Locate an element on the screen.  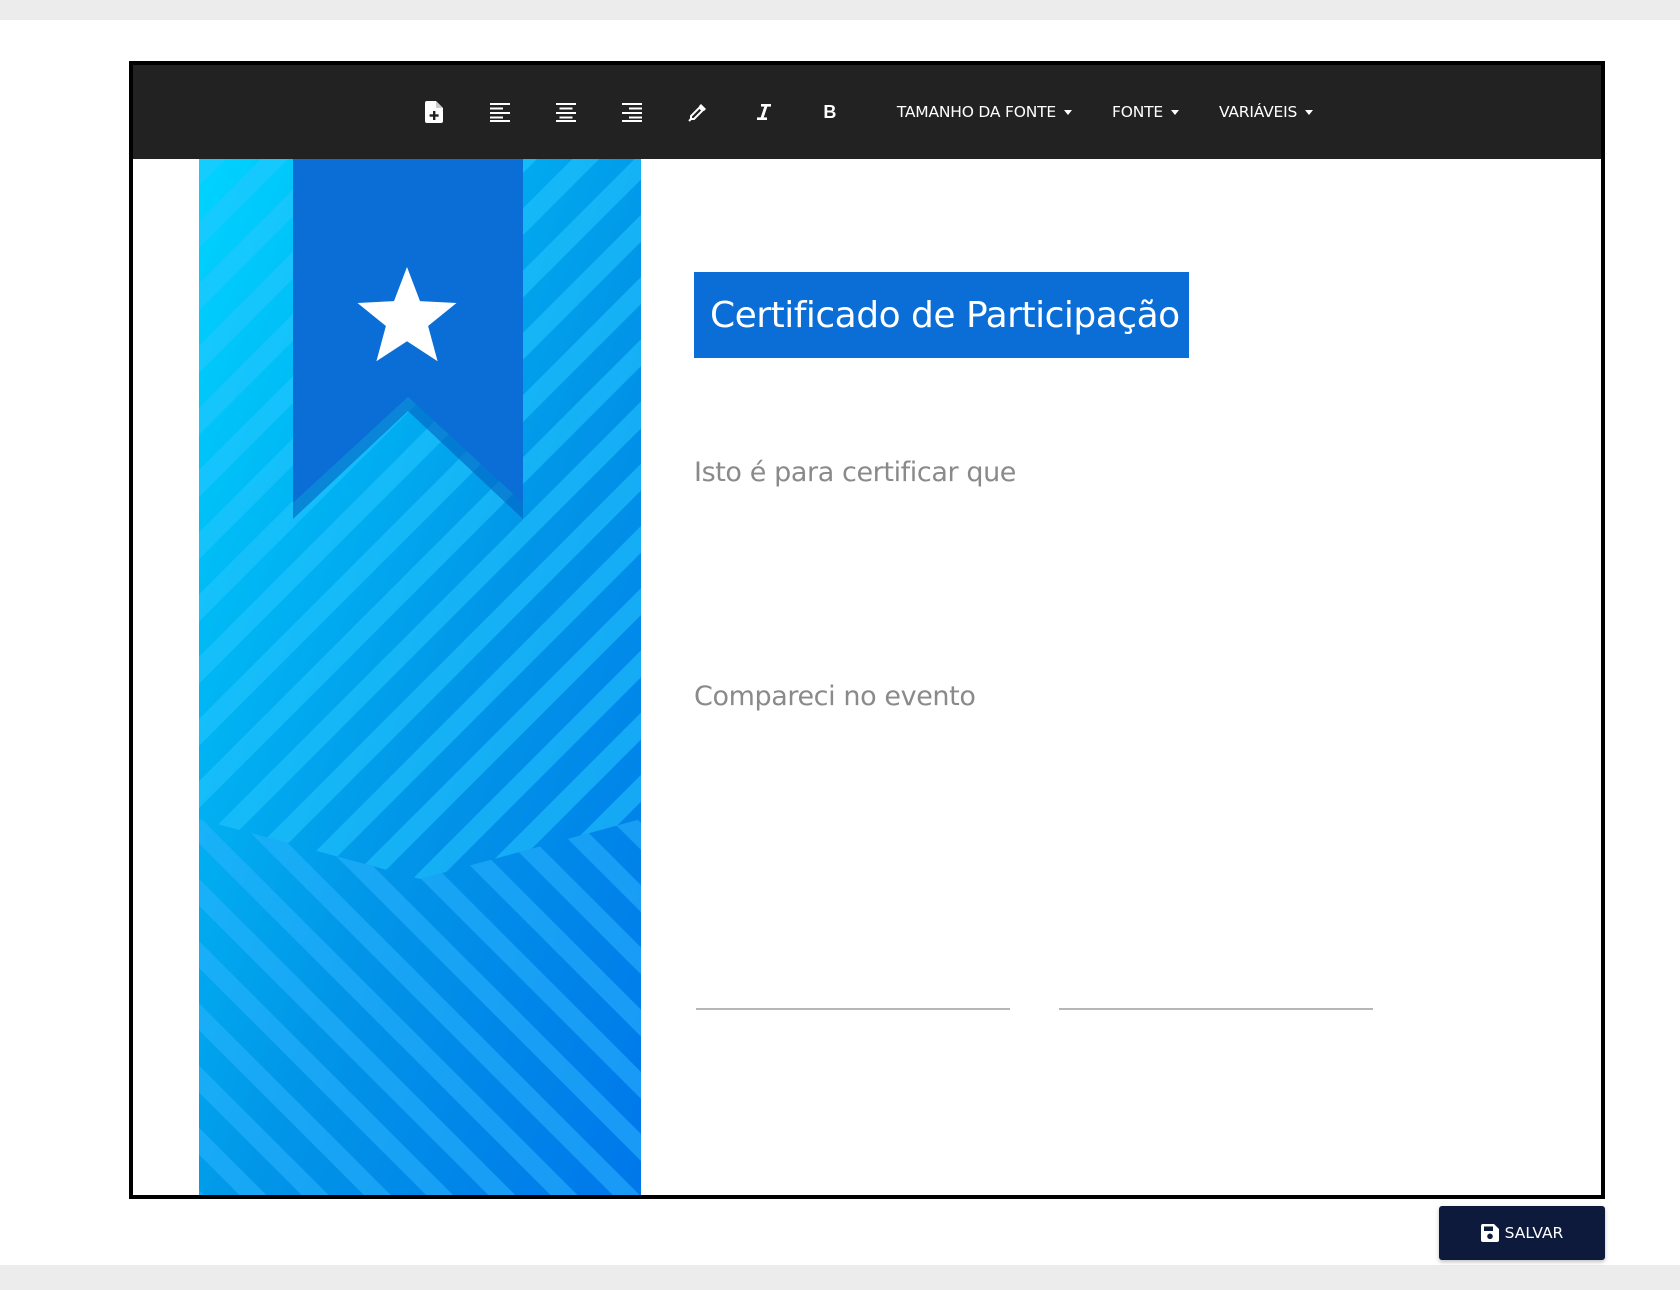
color-picker-button is located at coordinates (698, 112).